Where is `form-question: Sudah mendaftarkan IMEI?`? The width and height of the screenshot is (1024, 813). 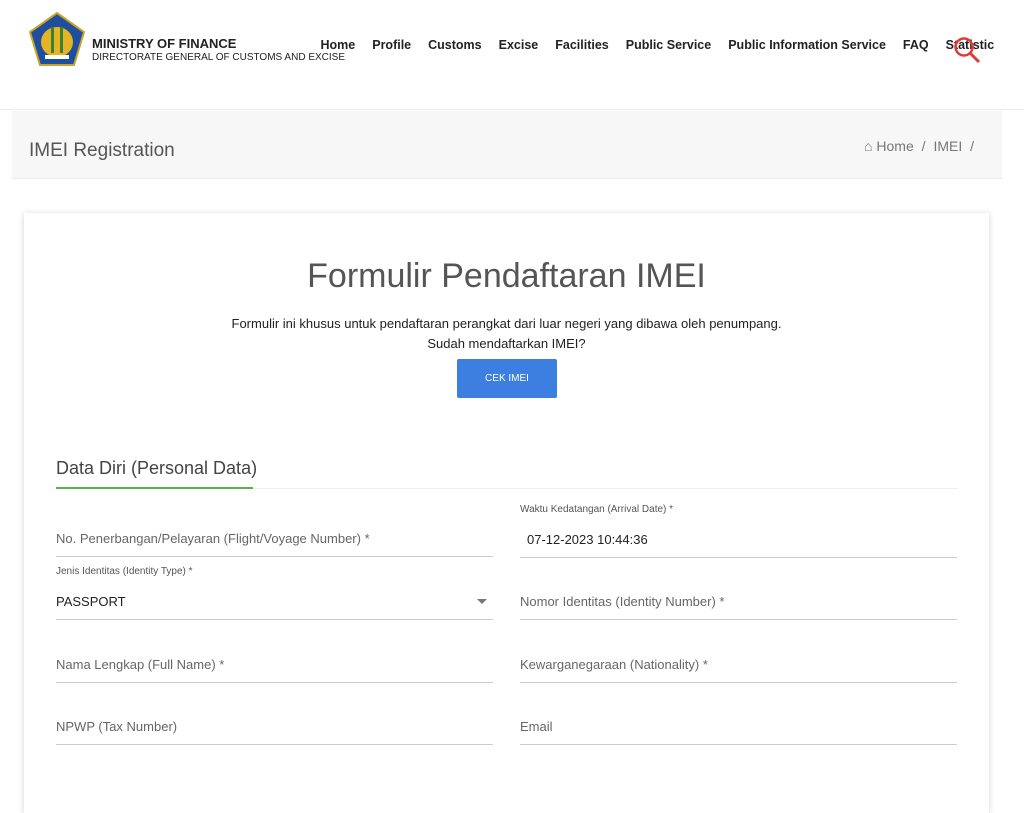 form-question: Sudah mendaftarkan IMEI? is located at coordinates (506, 343).